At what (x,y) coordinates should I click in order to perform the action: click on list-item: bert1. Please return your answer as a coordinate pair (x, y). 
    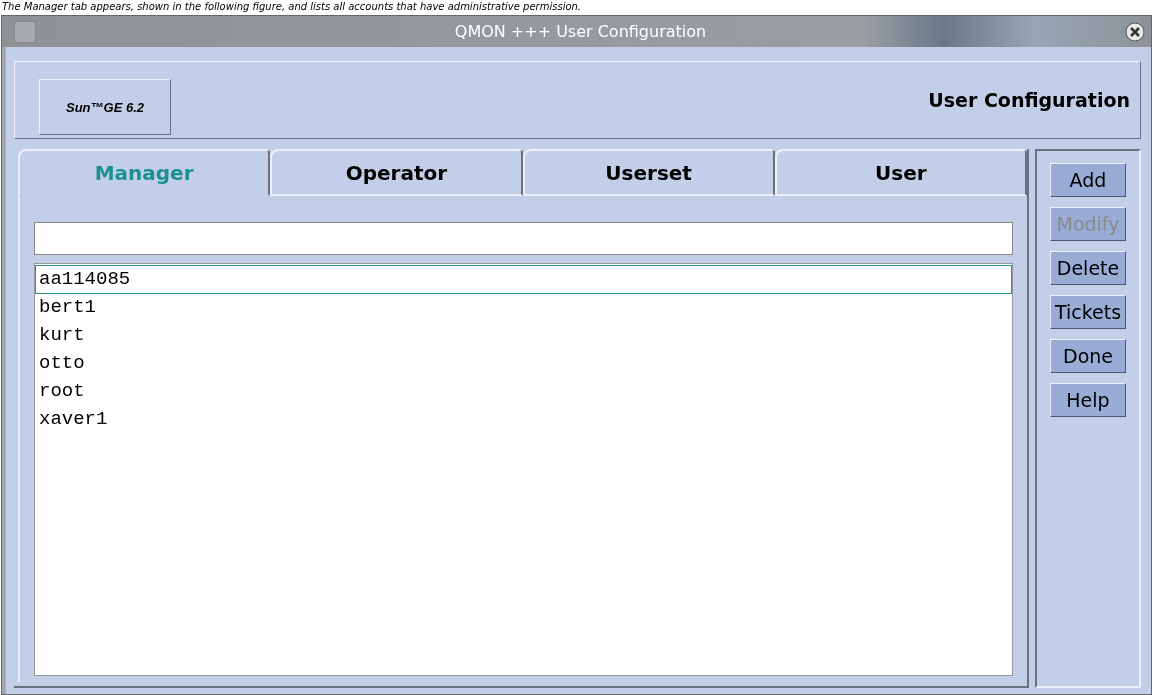
    Looking at the image, I should click on (523, 307).